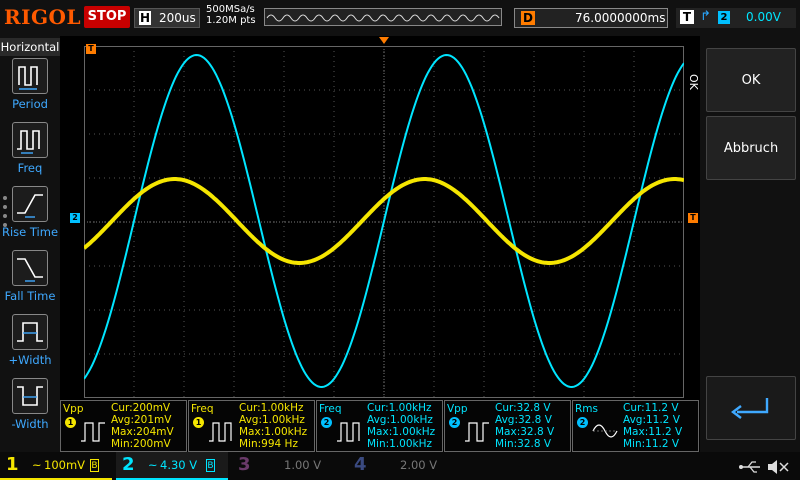  What do you see at coordinates (763, 17) in the screenshot?
I see `trigger-level: 0.00V` at bounding box center [763, 17].